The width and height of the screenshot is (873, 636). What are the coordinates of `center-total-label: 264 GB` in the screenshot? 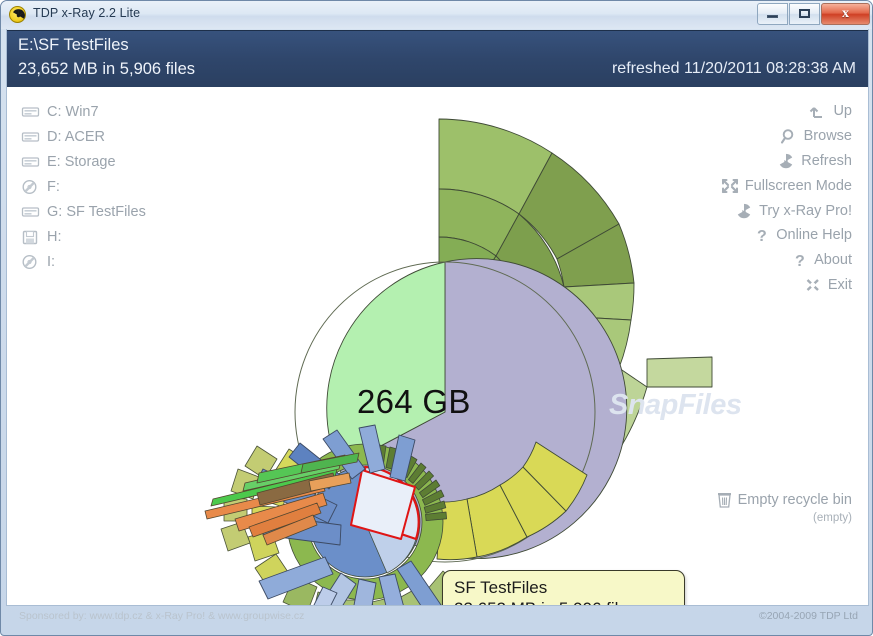 It's located at (414, 401).